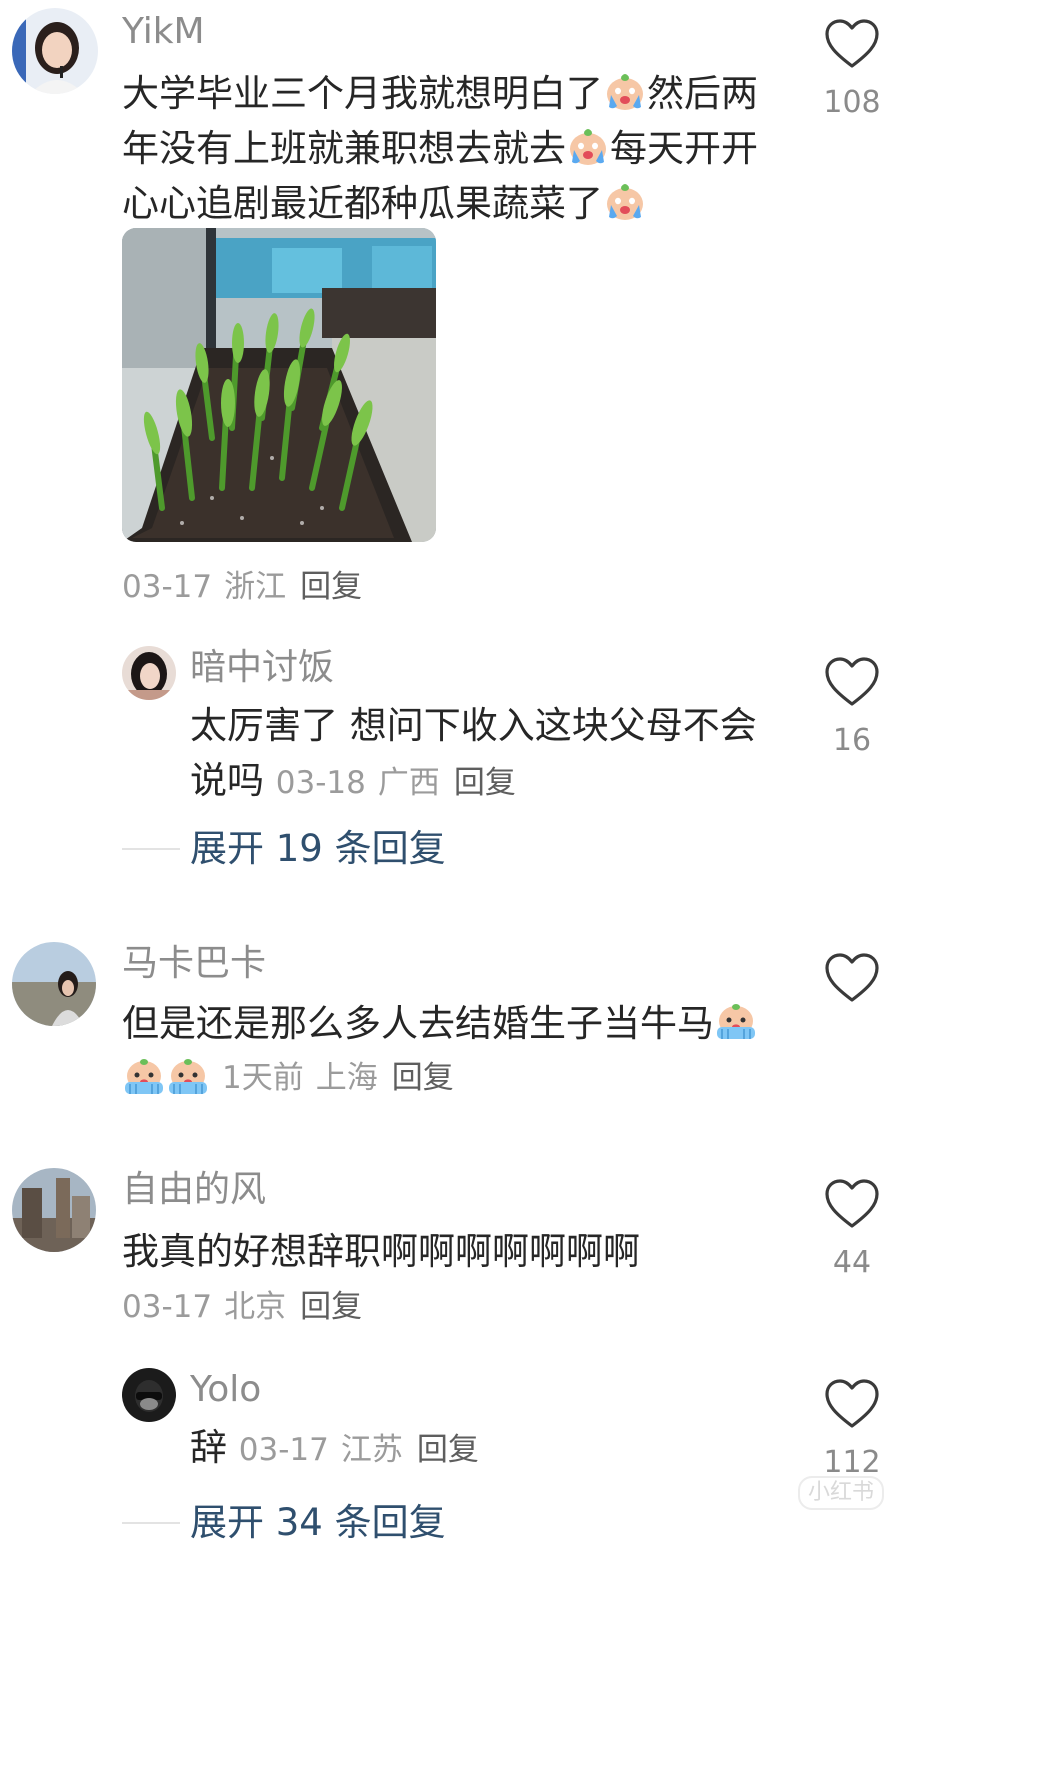 The height and width of the screenshot is (1792, 1044). I want to click on comment-meta: 1天前 上海 回复, so click(288, 1076).